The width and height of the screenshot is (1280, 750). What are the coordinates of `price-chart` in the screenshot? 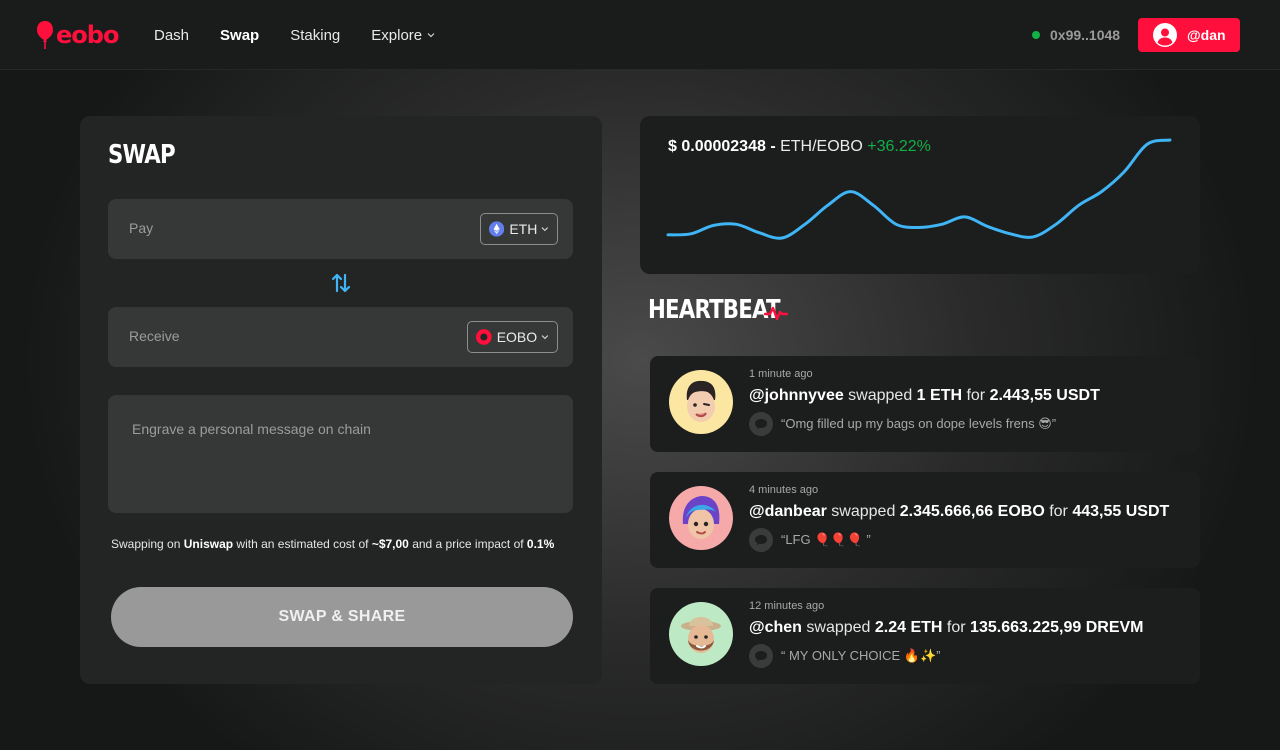 It's located at (919, 189).